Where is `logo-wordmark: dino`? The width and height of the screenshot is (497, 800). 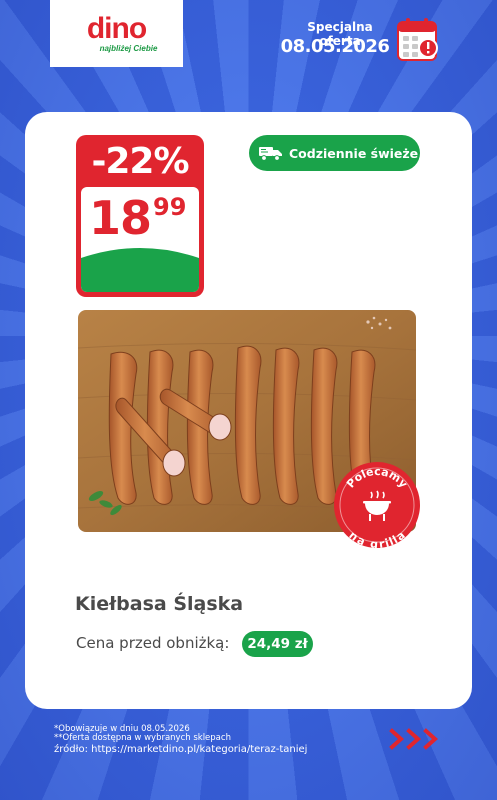
logo-wordmark: dino is located at coordinates (116, 28).